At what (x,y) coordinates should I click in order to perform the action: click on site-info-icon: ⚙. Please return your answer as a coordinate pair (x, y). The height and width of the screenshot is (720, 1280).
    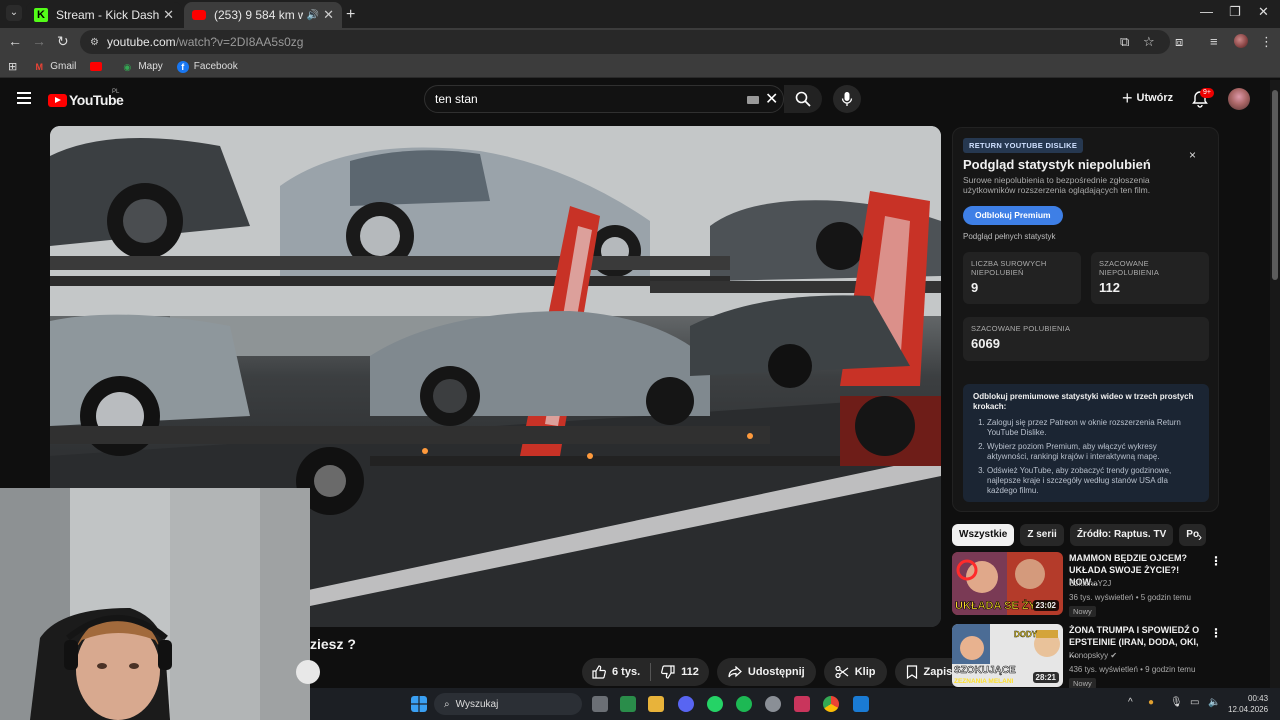
    Looking at the image, I should click on (94, 42).